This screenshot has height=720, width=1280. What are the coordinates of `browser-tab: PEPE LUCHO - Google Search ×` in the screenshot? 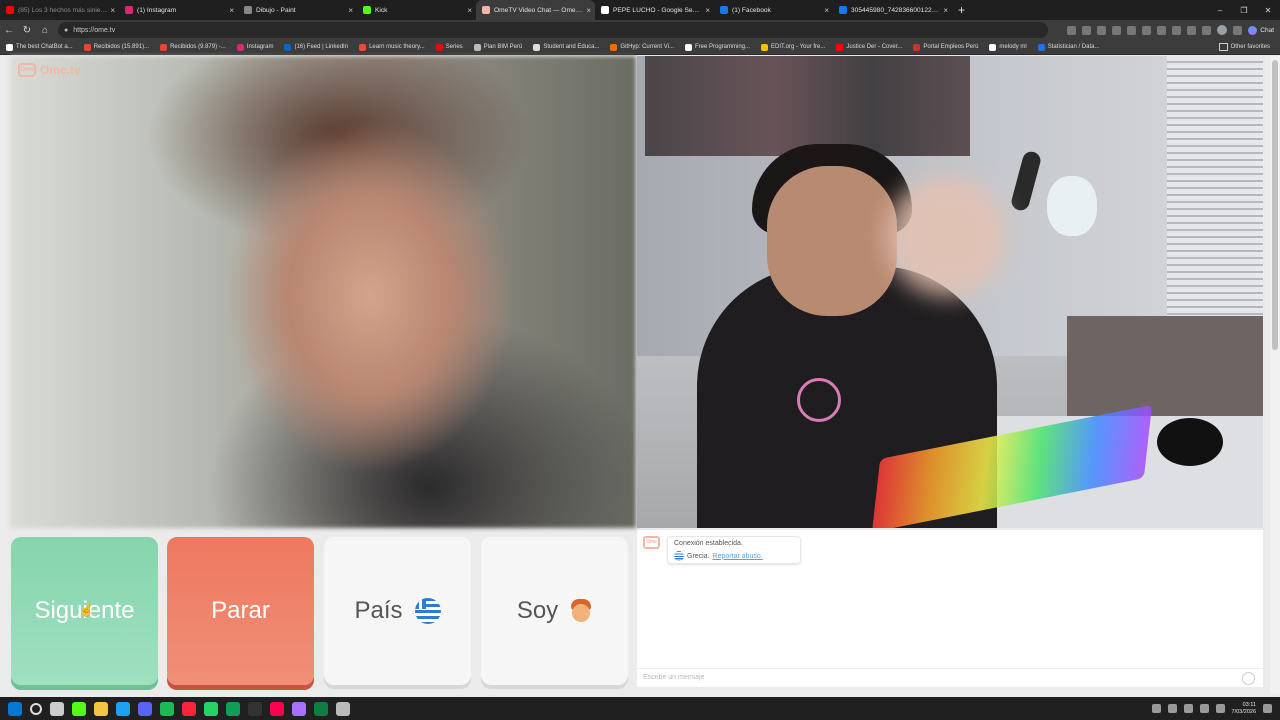 It's located at (654, 10).